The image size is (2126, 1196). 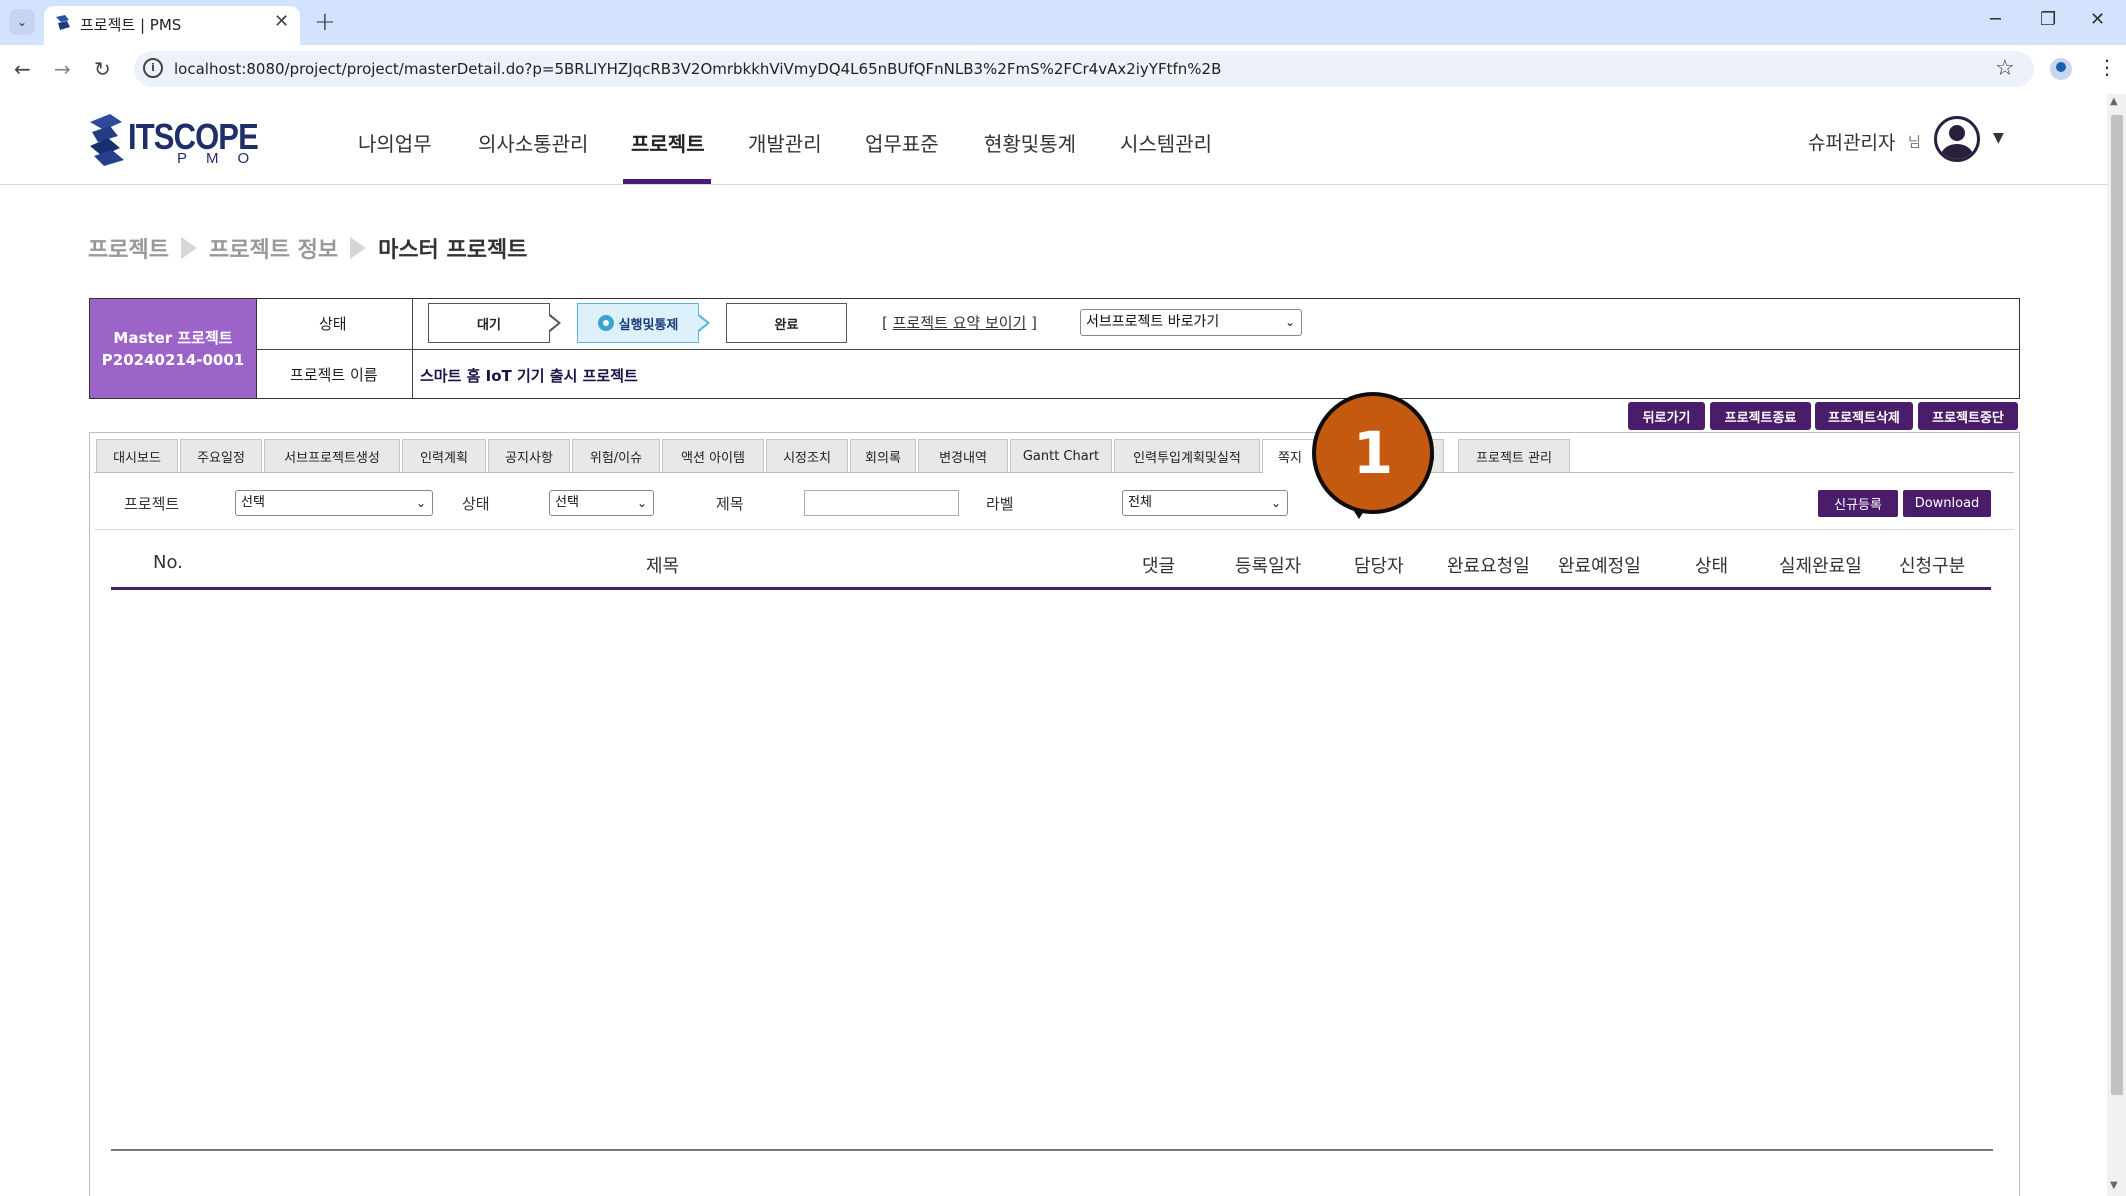 What do you see at coordinates (1488, 565) in the screenshot?
I see `column-header-requested-due: 완료요청일` at bounding box center [1488, 565].